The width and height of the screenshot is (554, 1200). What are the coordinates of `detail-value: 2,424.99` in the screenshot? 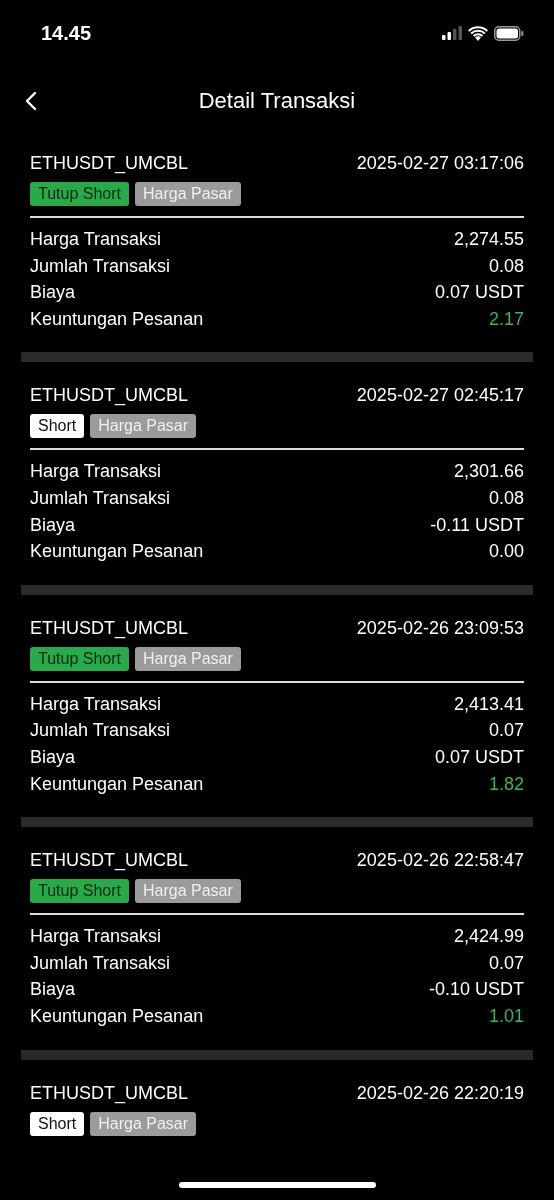 It's located at (488, 937).